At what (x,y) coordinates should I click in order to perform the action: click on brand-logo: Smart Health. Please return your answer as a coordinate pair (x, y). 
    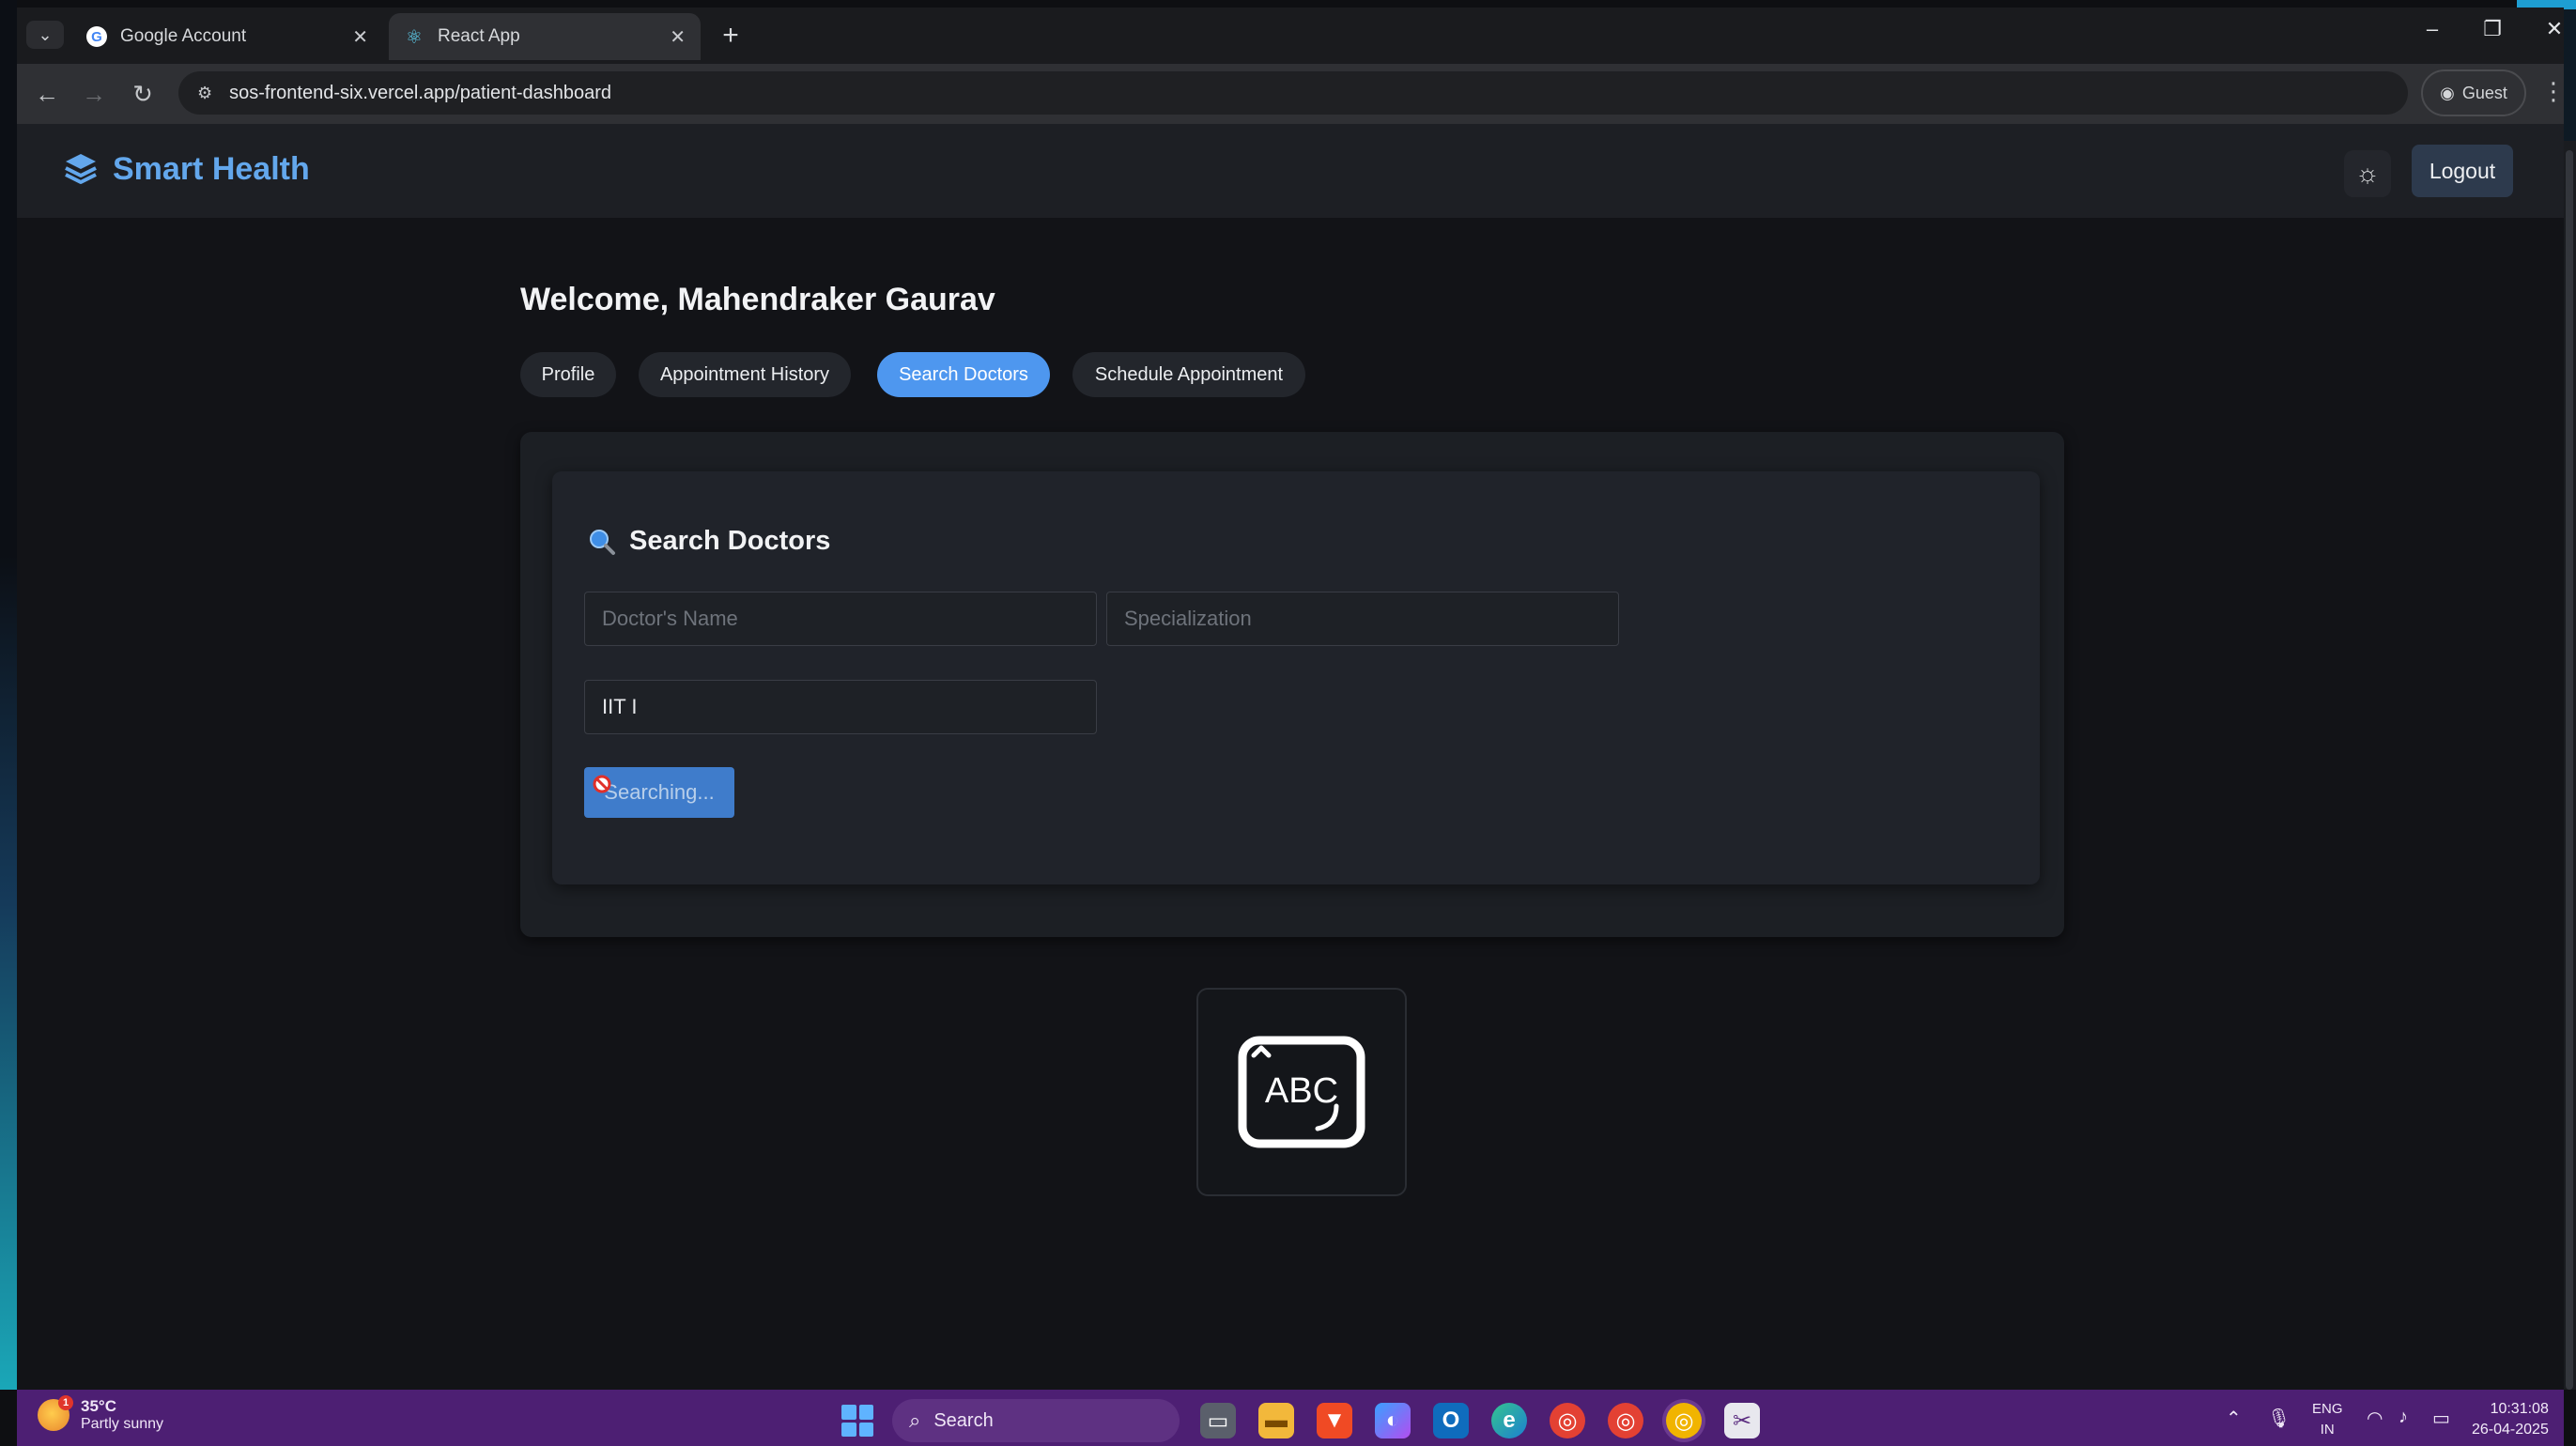
    Looking at the image, I should click on (186, 169).